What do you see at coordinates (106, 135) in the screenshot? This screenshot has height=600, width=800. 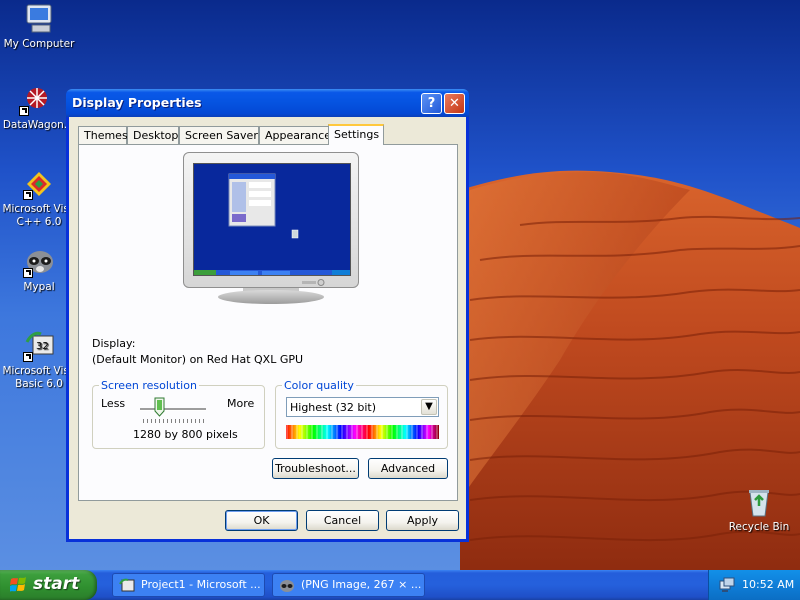 I see `tab-label: Themes` at bounding box center [106, 135].